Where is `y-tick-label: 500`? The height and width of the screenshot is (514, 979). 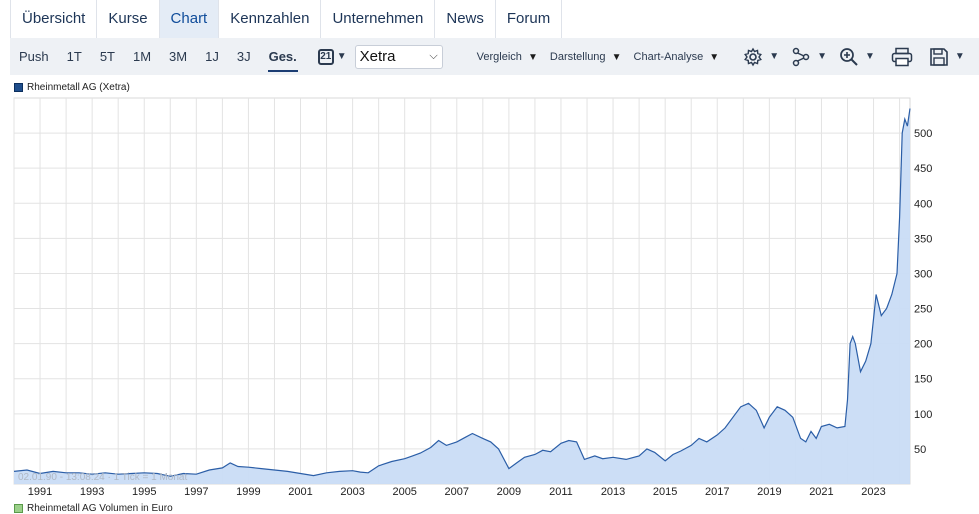
y-tick-label: 500 is located at coordinates (923, 134).